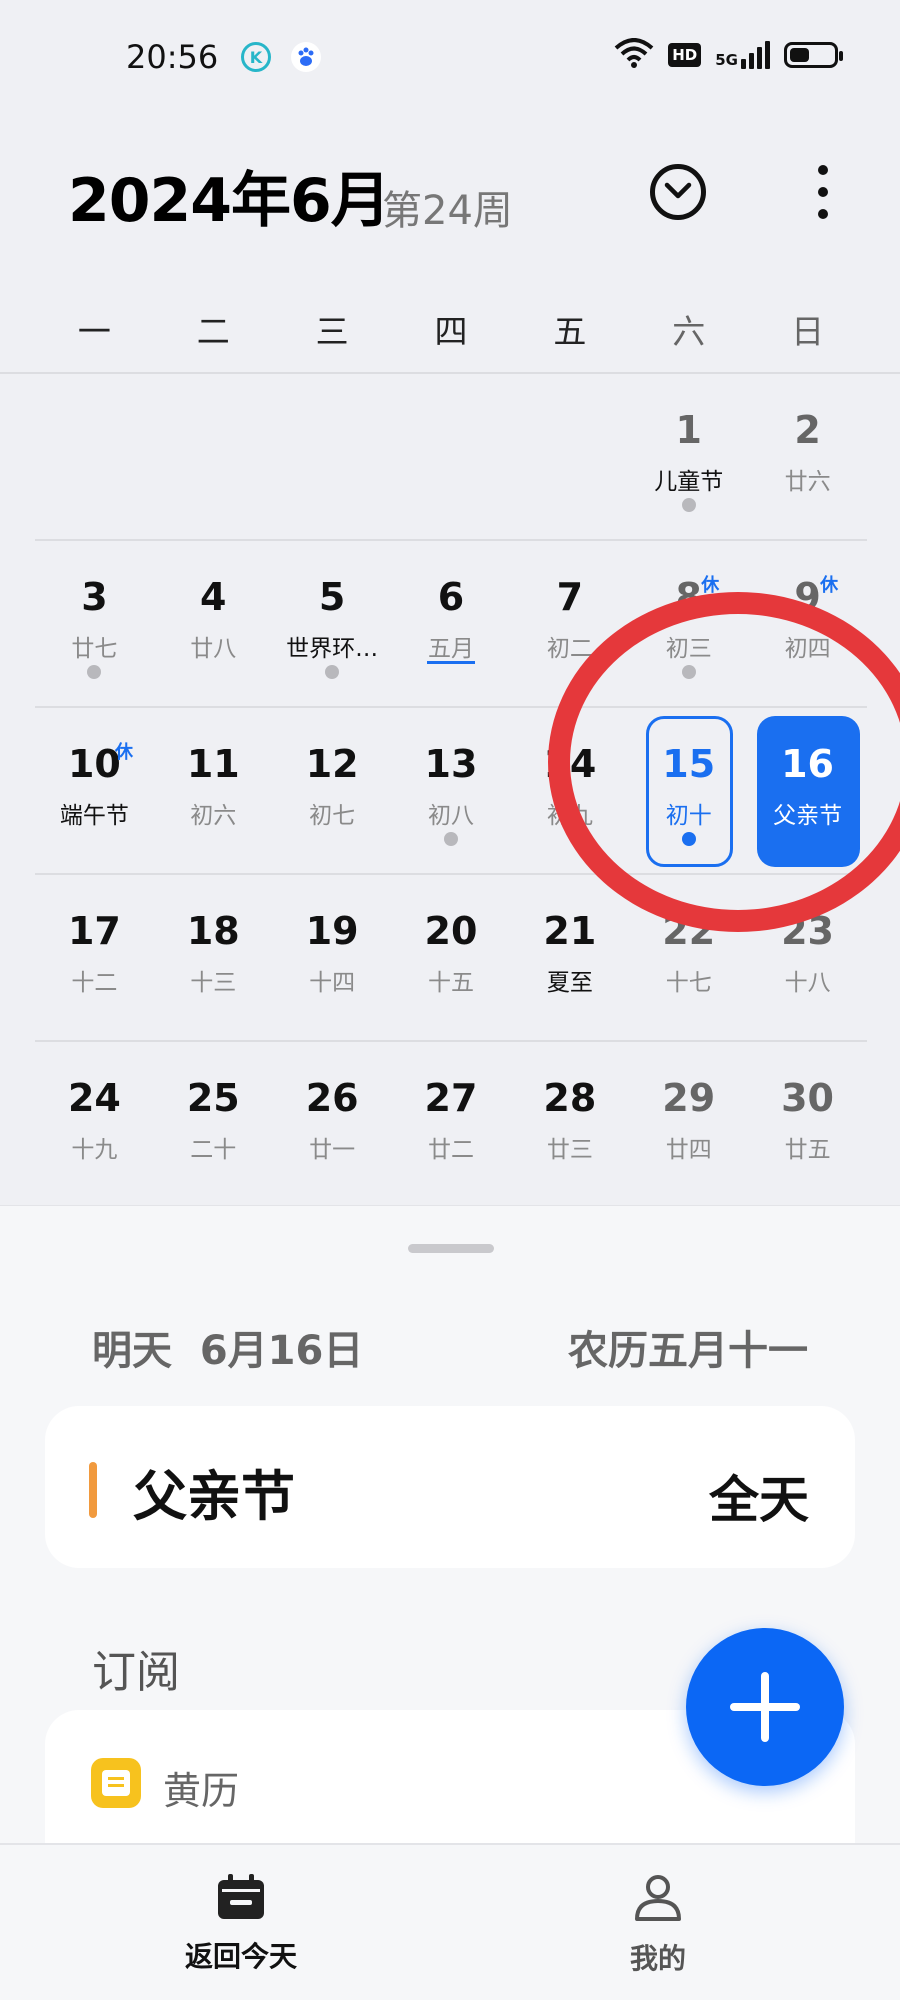 The width and height of the screenshot is (900, 2000). I want to click on day-cell-29: 29 廿四, so click(688, 1125).